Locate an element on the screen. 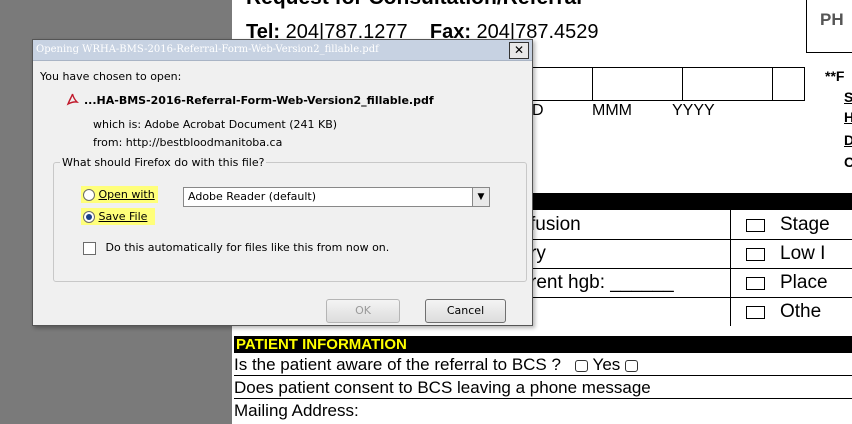 The width and height of the screenshot is (852, 424). patient-info-header: PATIENT INFORMATION is located at coordinates (543, 344).